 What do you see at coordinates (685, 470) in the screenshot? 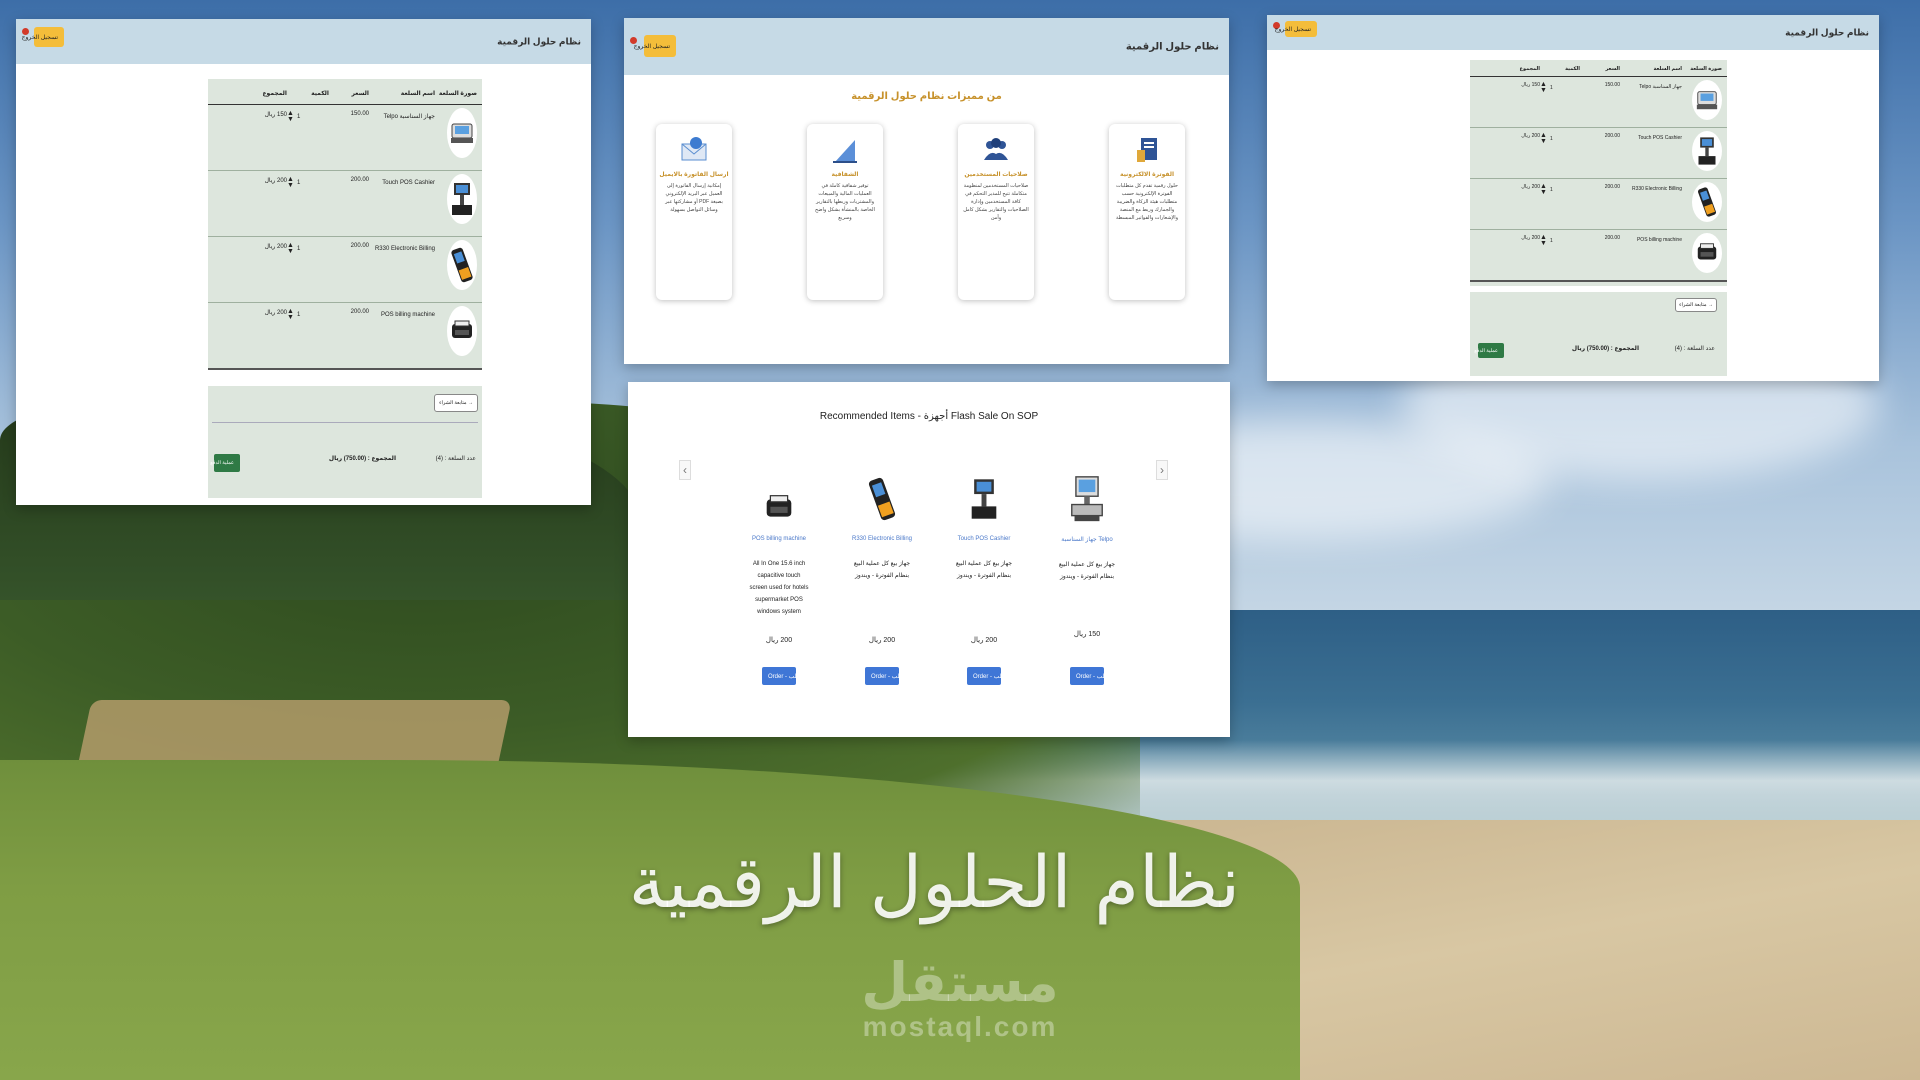
I see `carousel-prev-arrow-icon: ‹` at bounding box center [685, 470].